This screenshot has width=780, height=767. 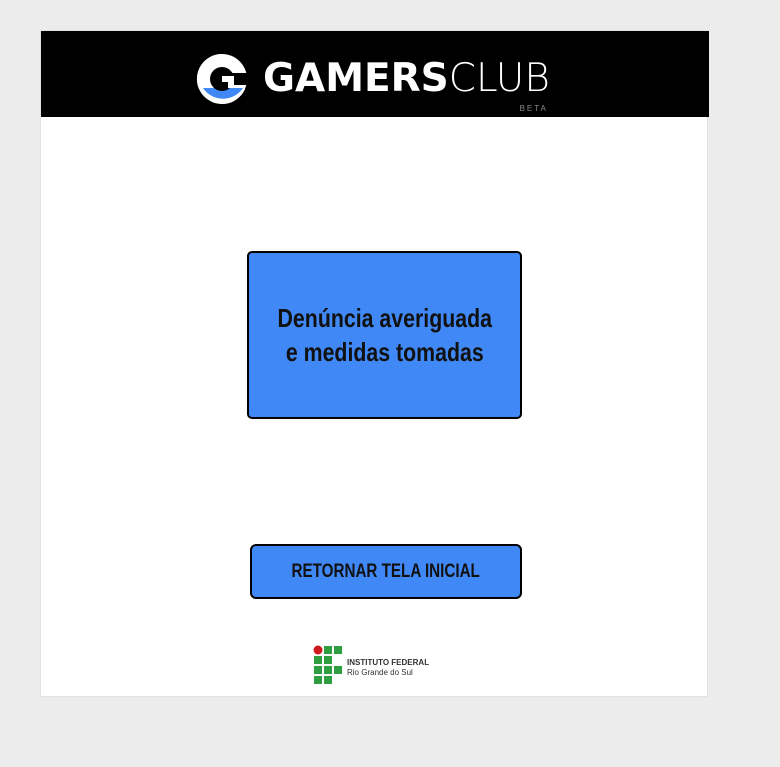 I want to click on institution-name: INSTITUTO FEDERAL, so click(x=388, y=662).